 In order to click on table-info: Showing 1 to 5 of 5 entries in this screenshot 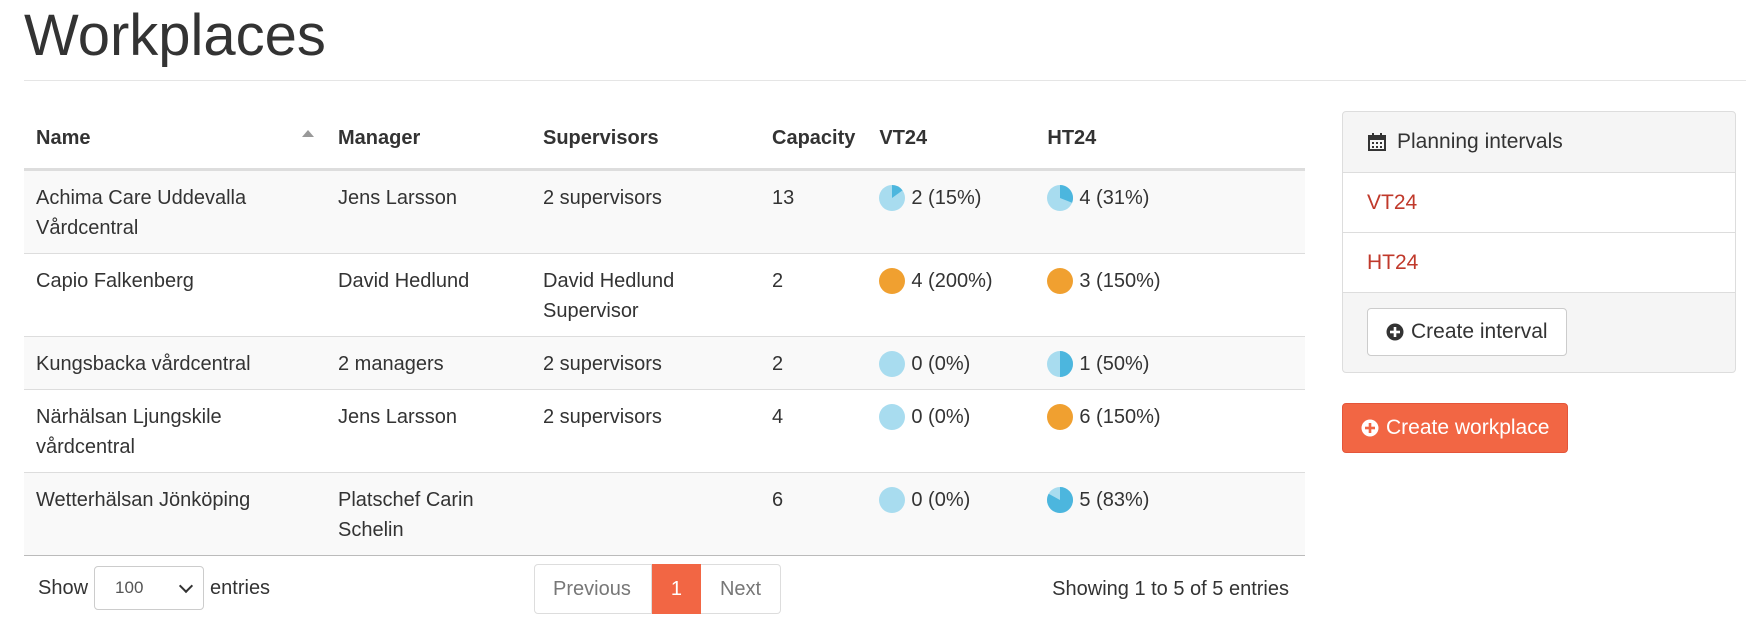, I will do `click(1170, 589)`.